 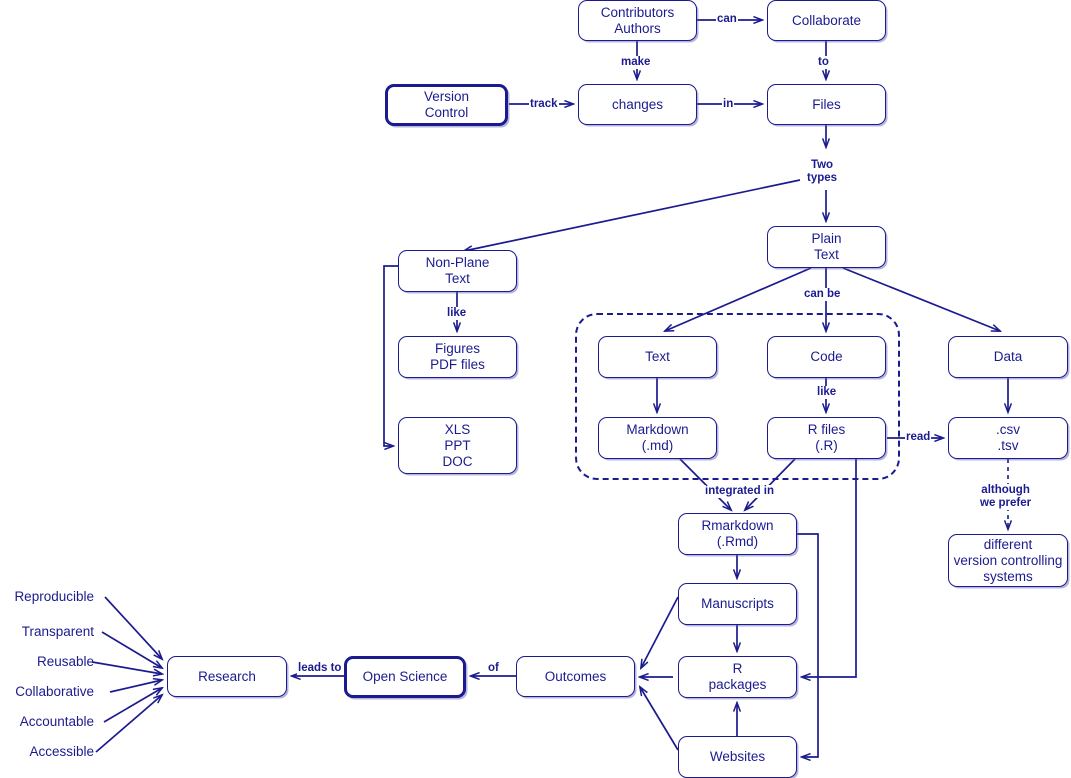 I want to click on node-label-plain_text: Plain Text, so click(x=826, y=246).